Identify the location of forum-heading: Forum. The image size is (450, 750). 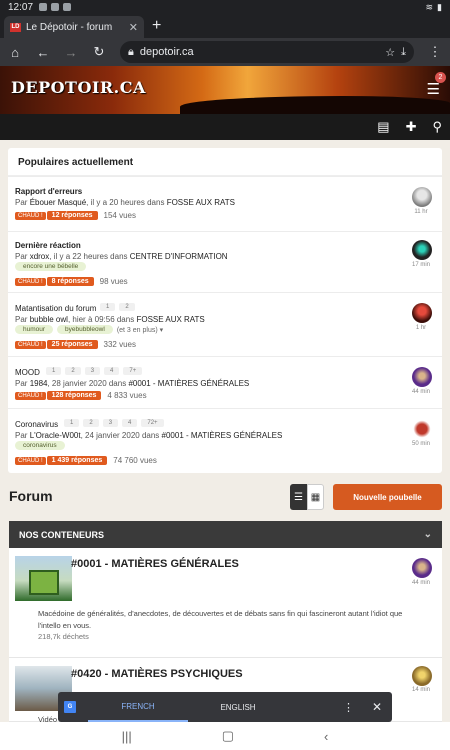
(31, 496).